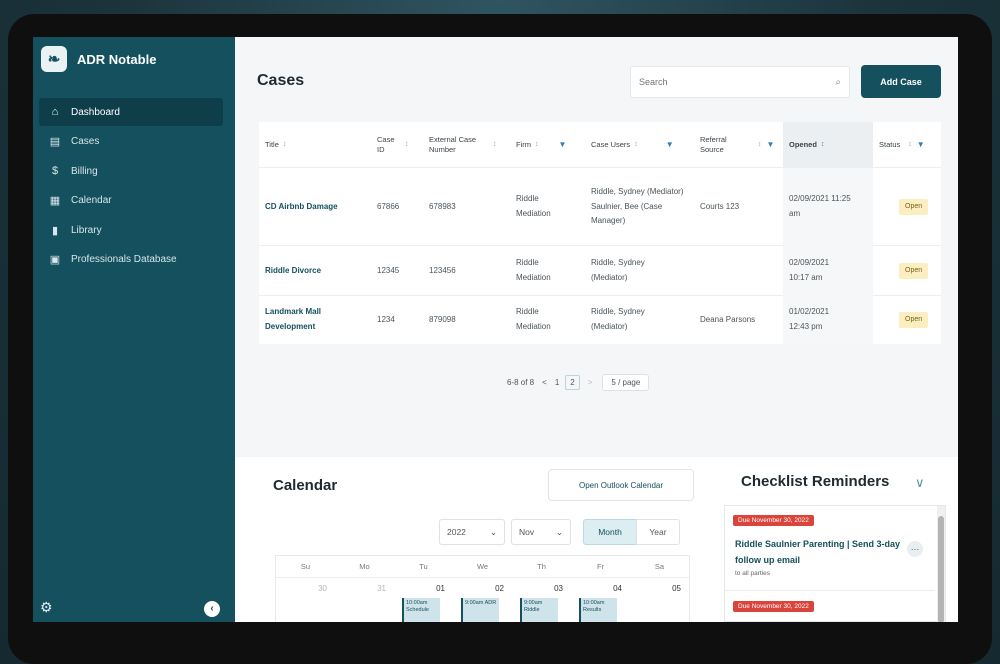  What do you see at coordinates (803, 145) in the screenshot?
I see `column-label: Opened` at bounding box center [803, 145].